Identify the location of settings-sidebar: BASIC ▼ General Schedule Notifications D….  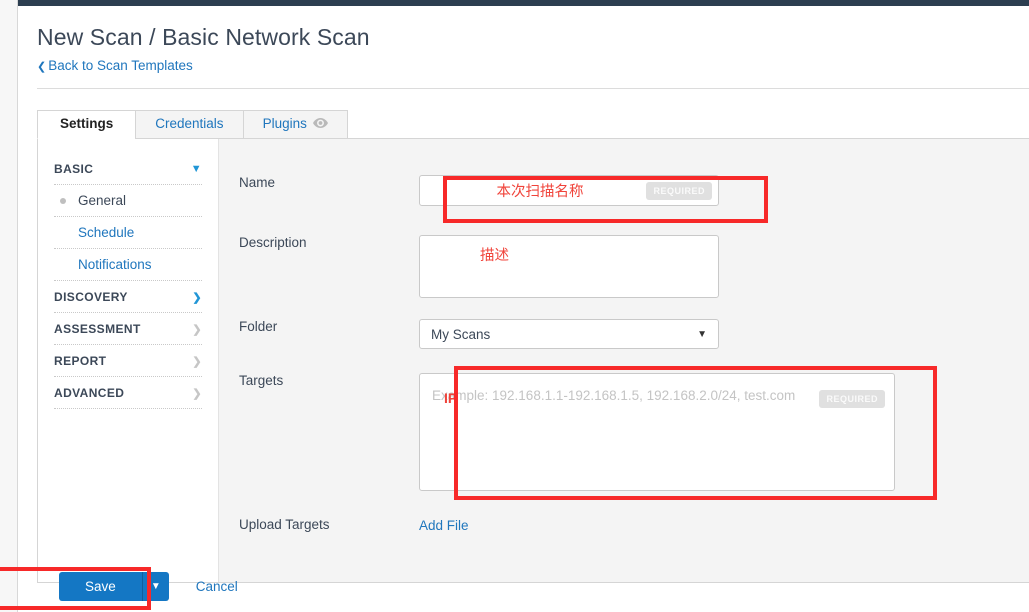
(128, 360).